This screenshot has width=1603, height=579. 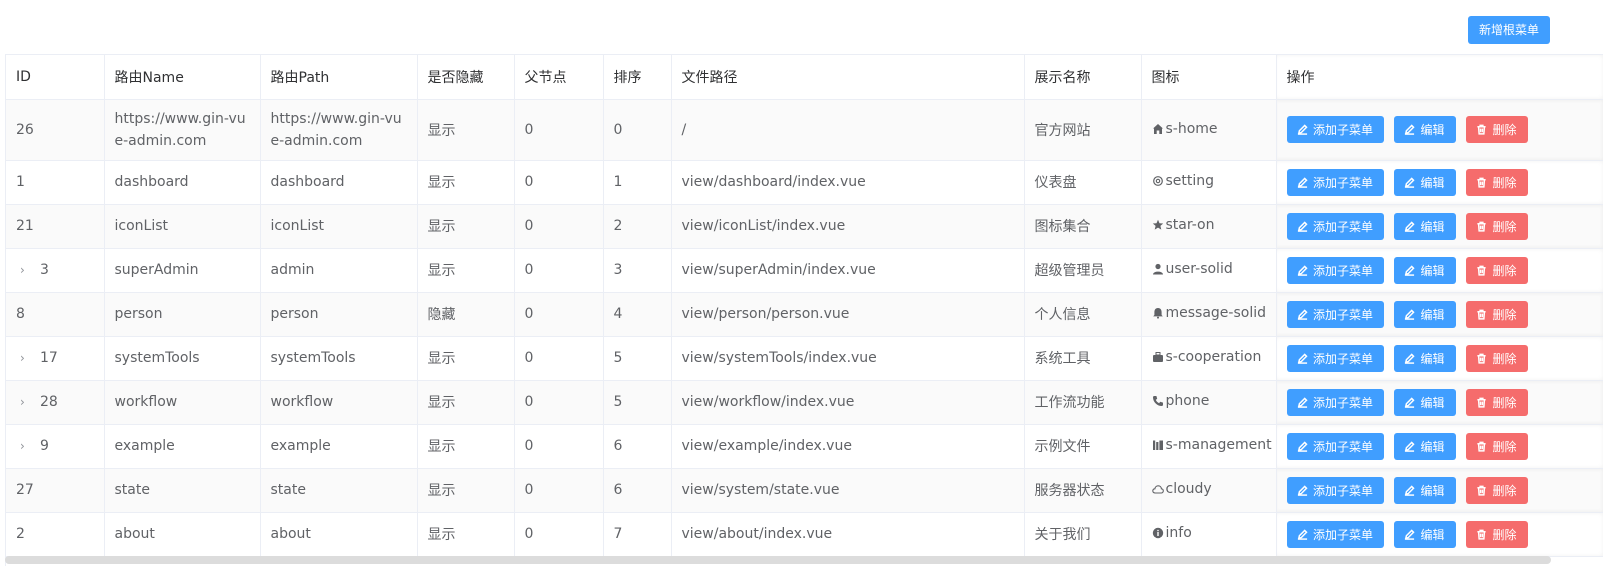 What do you see at coordinates (1213, 357) in the screenshot?
I see `icon-name: s-cooperation` at bounding box center [1213, 357].